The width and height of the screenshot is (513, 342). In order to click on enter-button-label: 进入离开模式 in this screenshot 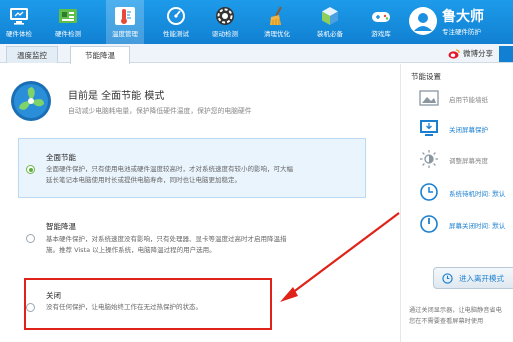, I will do `click(481, 278)`.